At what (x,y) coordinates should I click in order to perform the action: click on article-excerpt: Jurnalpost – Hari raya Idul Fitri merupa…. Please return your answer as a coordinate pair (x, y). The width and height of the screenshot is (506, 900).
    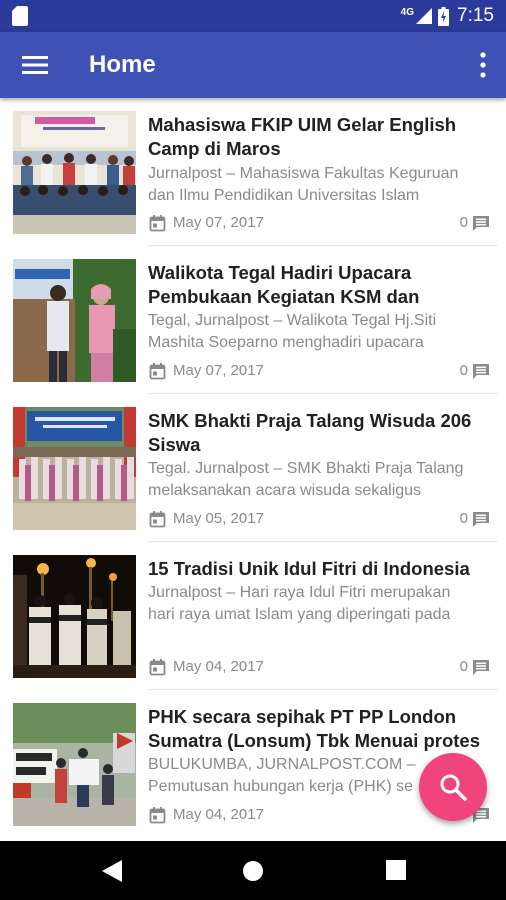
    Looking at the image, I should click on (299, 603).